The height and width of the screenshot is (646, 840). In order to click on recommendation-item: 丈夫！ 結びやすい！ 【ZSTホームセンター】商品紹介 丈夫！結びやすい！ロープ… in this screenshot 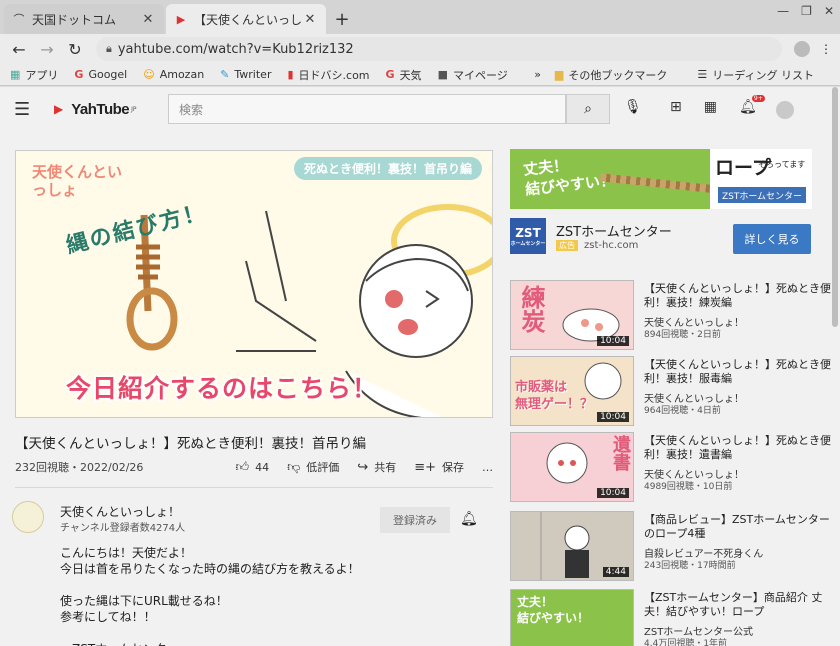, I will do `click(670, 617)`.